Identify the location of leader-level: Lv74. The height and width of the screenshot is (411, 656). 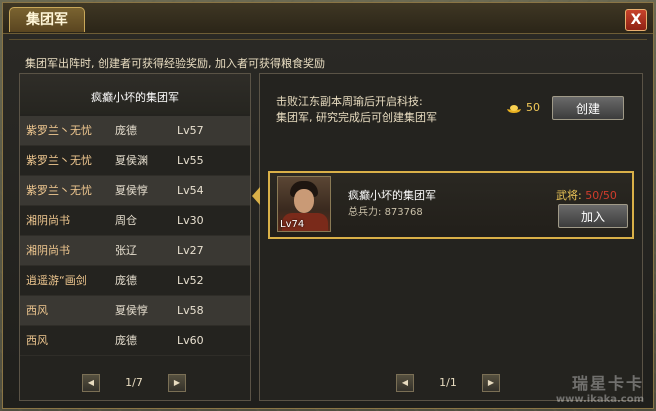
(292, 224).